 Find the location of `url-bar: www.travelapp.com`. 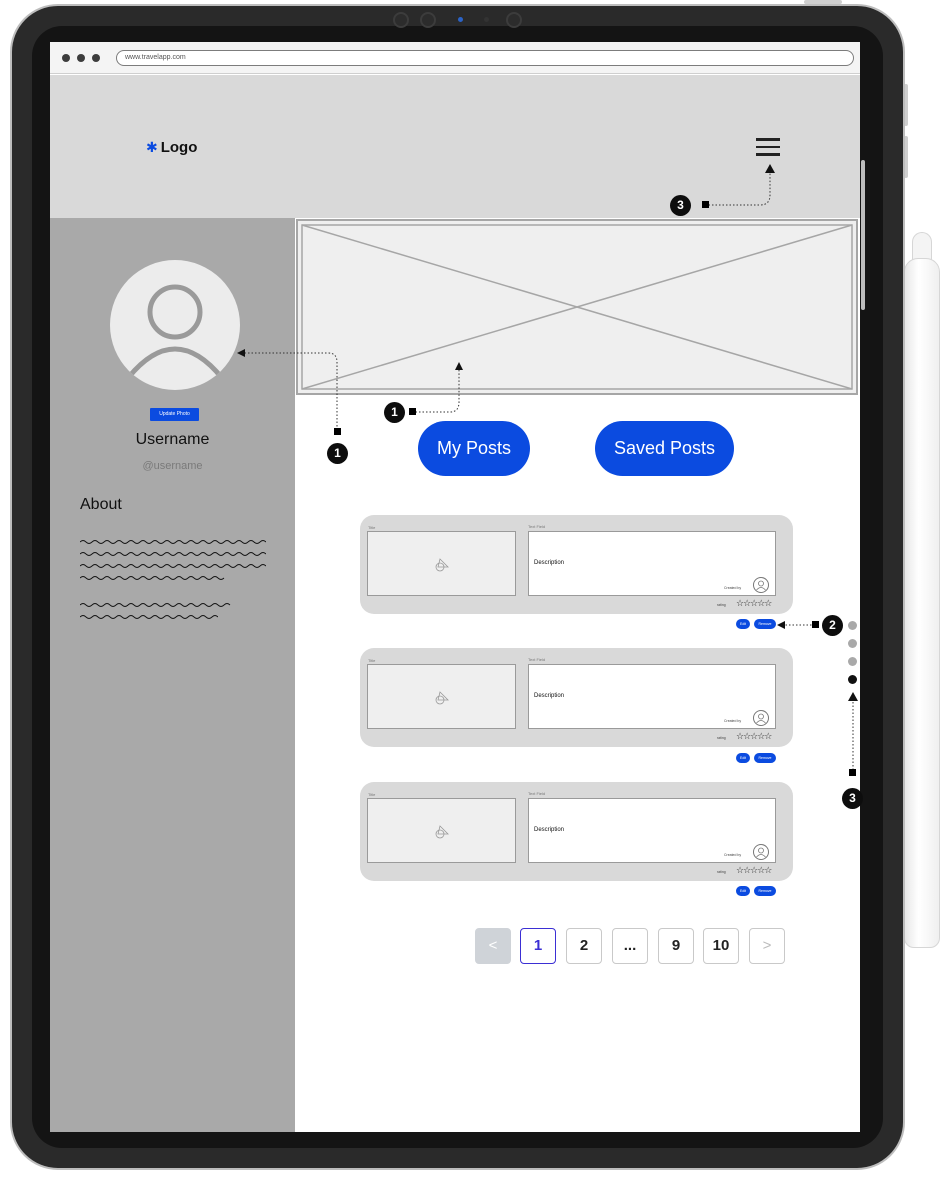

url-bar: www.travelapp.com is located at coordinates (485, 58).